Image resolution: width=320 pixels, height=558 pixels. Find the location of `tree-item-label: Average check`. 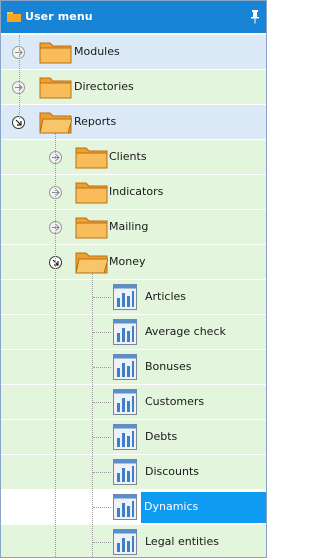

tree-item-label: Average check is located at coordinates (185, 331).